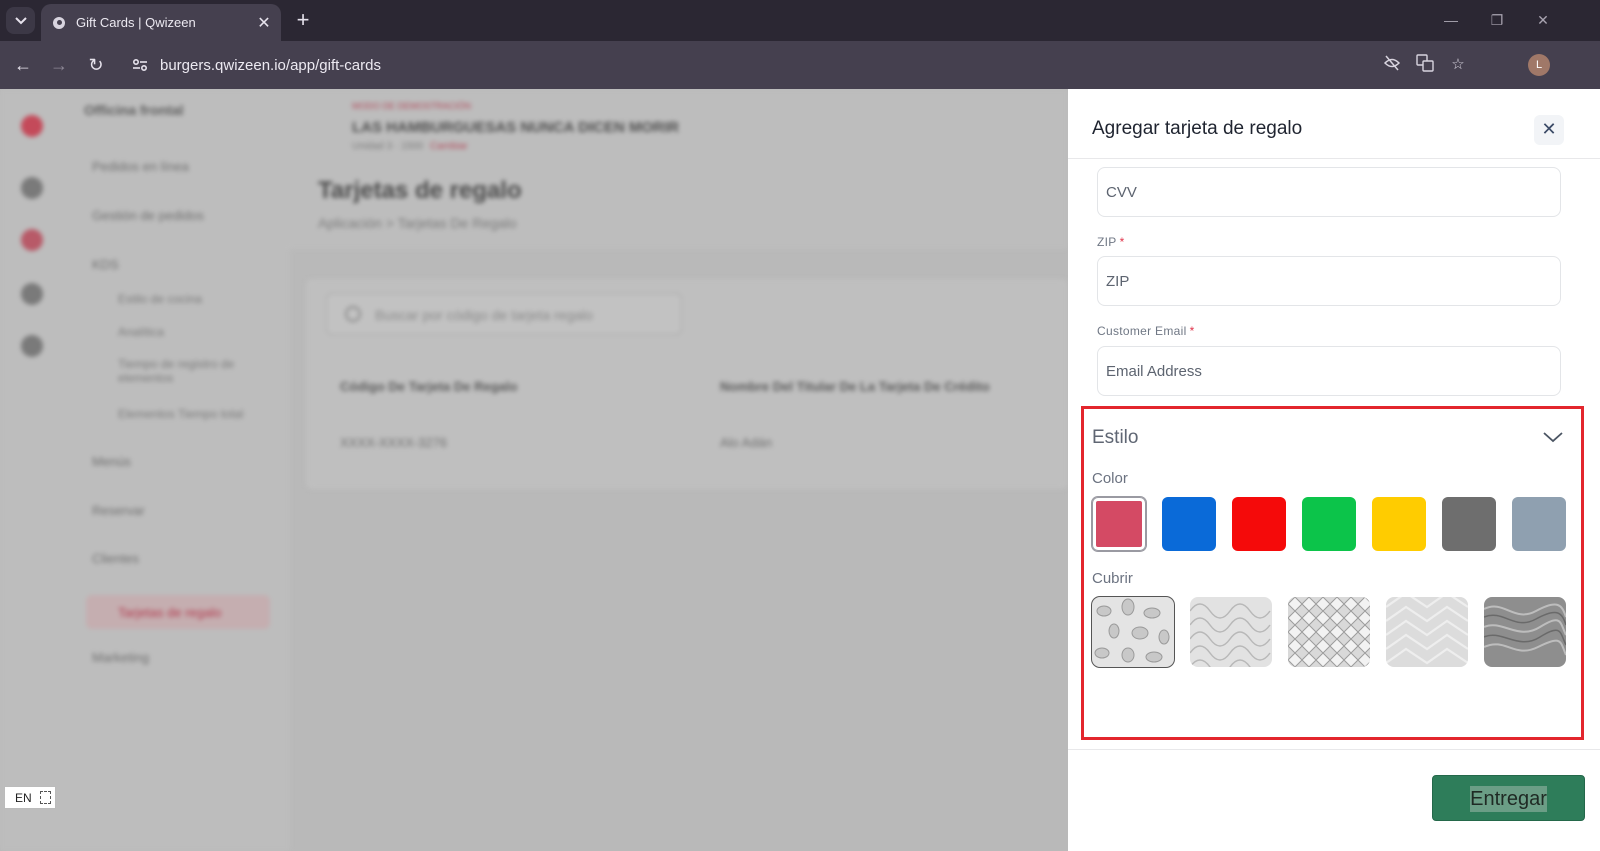  I want to click on gift-card-search-input: Buscar por código de tarjeta regalo, so click(504, 314).